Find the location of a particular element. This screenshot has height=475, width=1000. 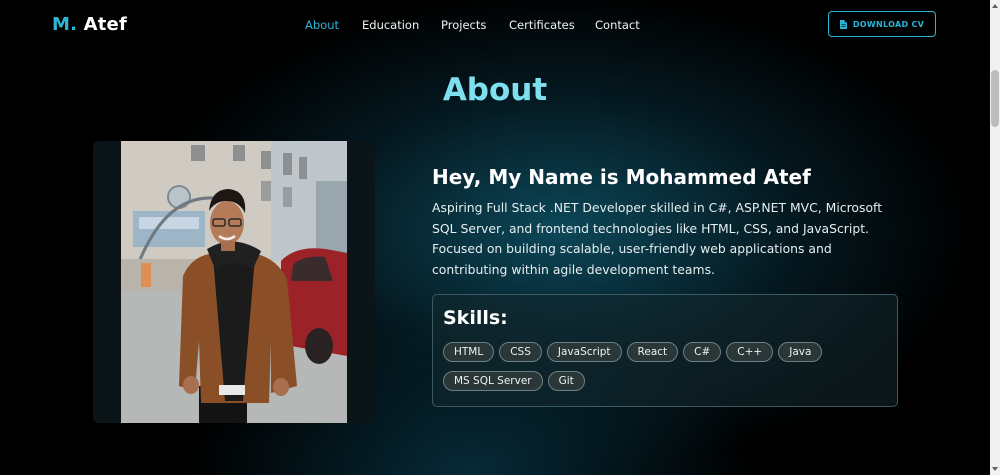

logo-initial: M. is located at coordinates (65, 24).